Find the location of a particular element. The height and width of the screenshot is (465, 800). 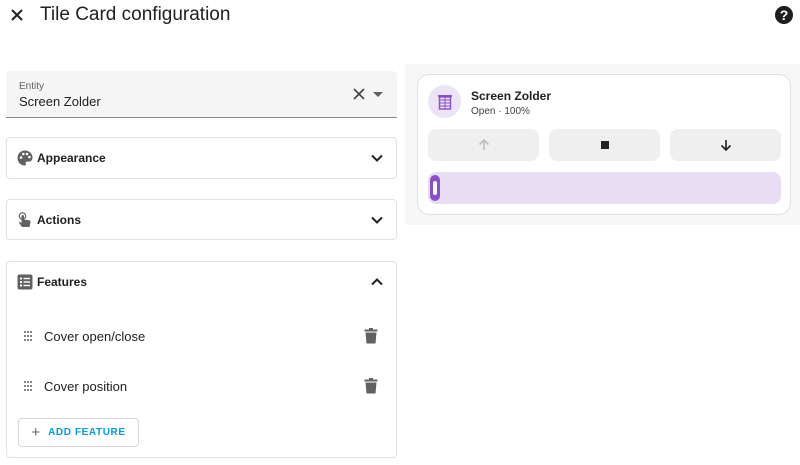

features-panel-title: Features is located at coordinates (62, 282).